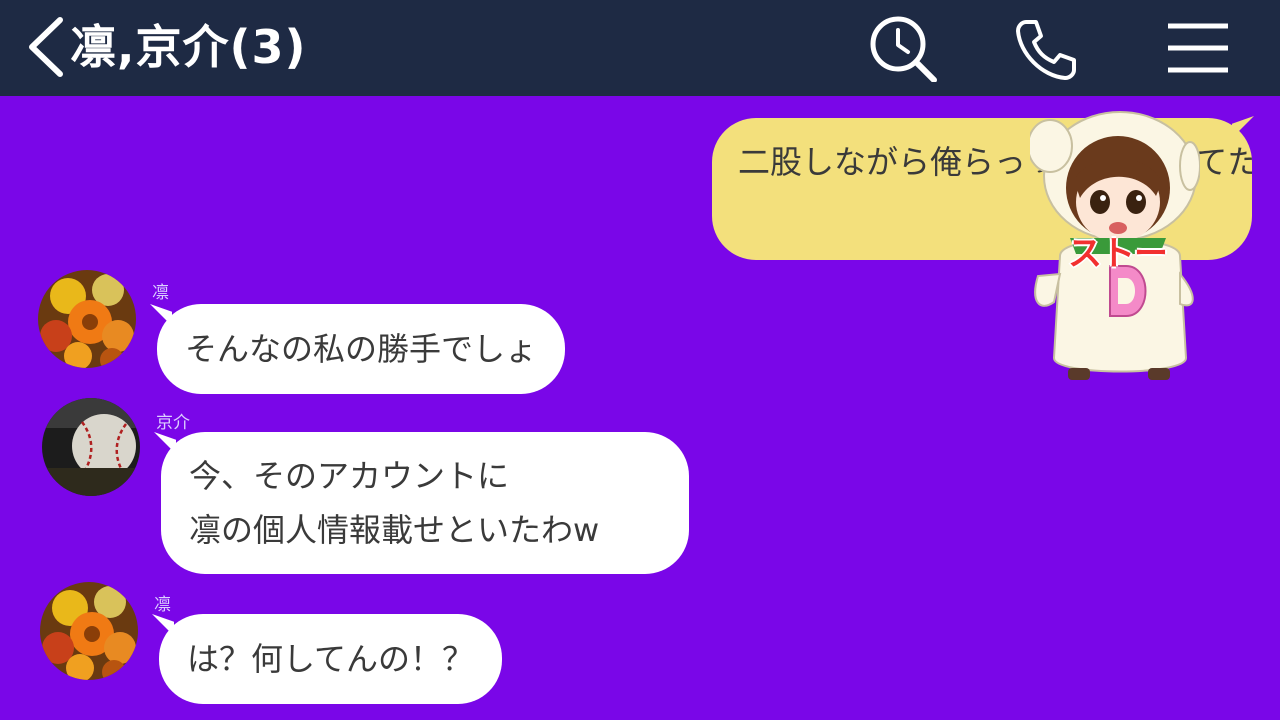  What do you see at coordinates (349, 476) in the screenshot?
I see `message-line: 今、そのアカウントに` at bounding box center [349, 476].